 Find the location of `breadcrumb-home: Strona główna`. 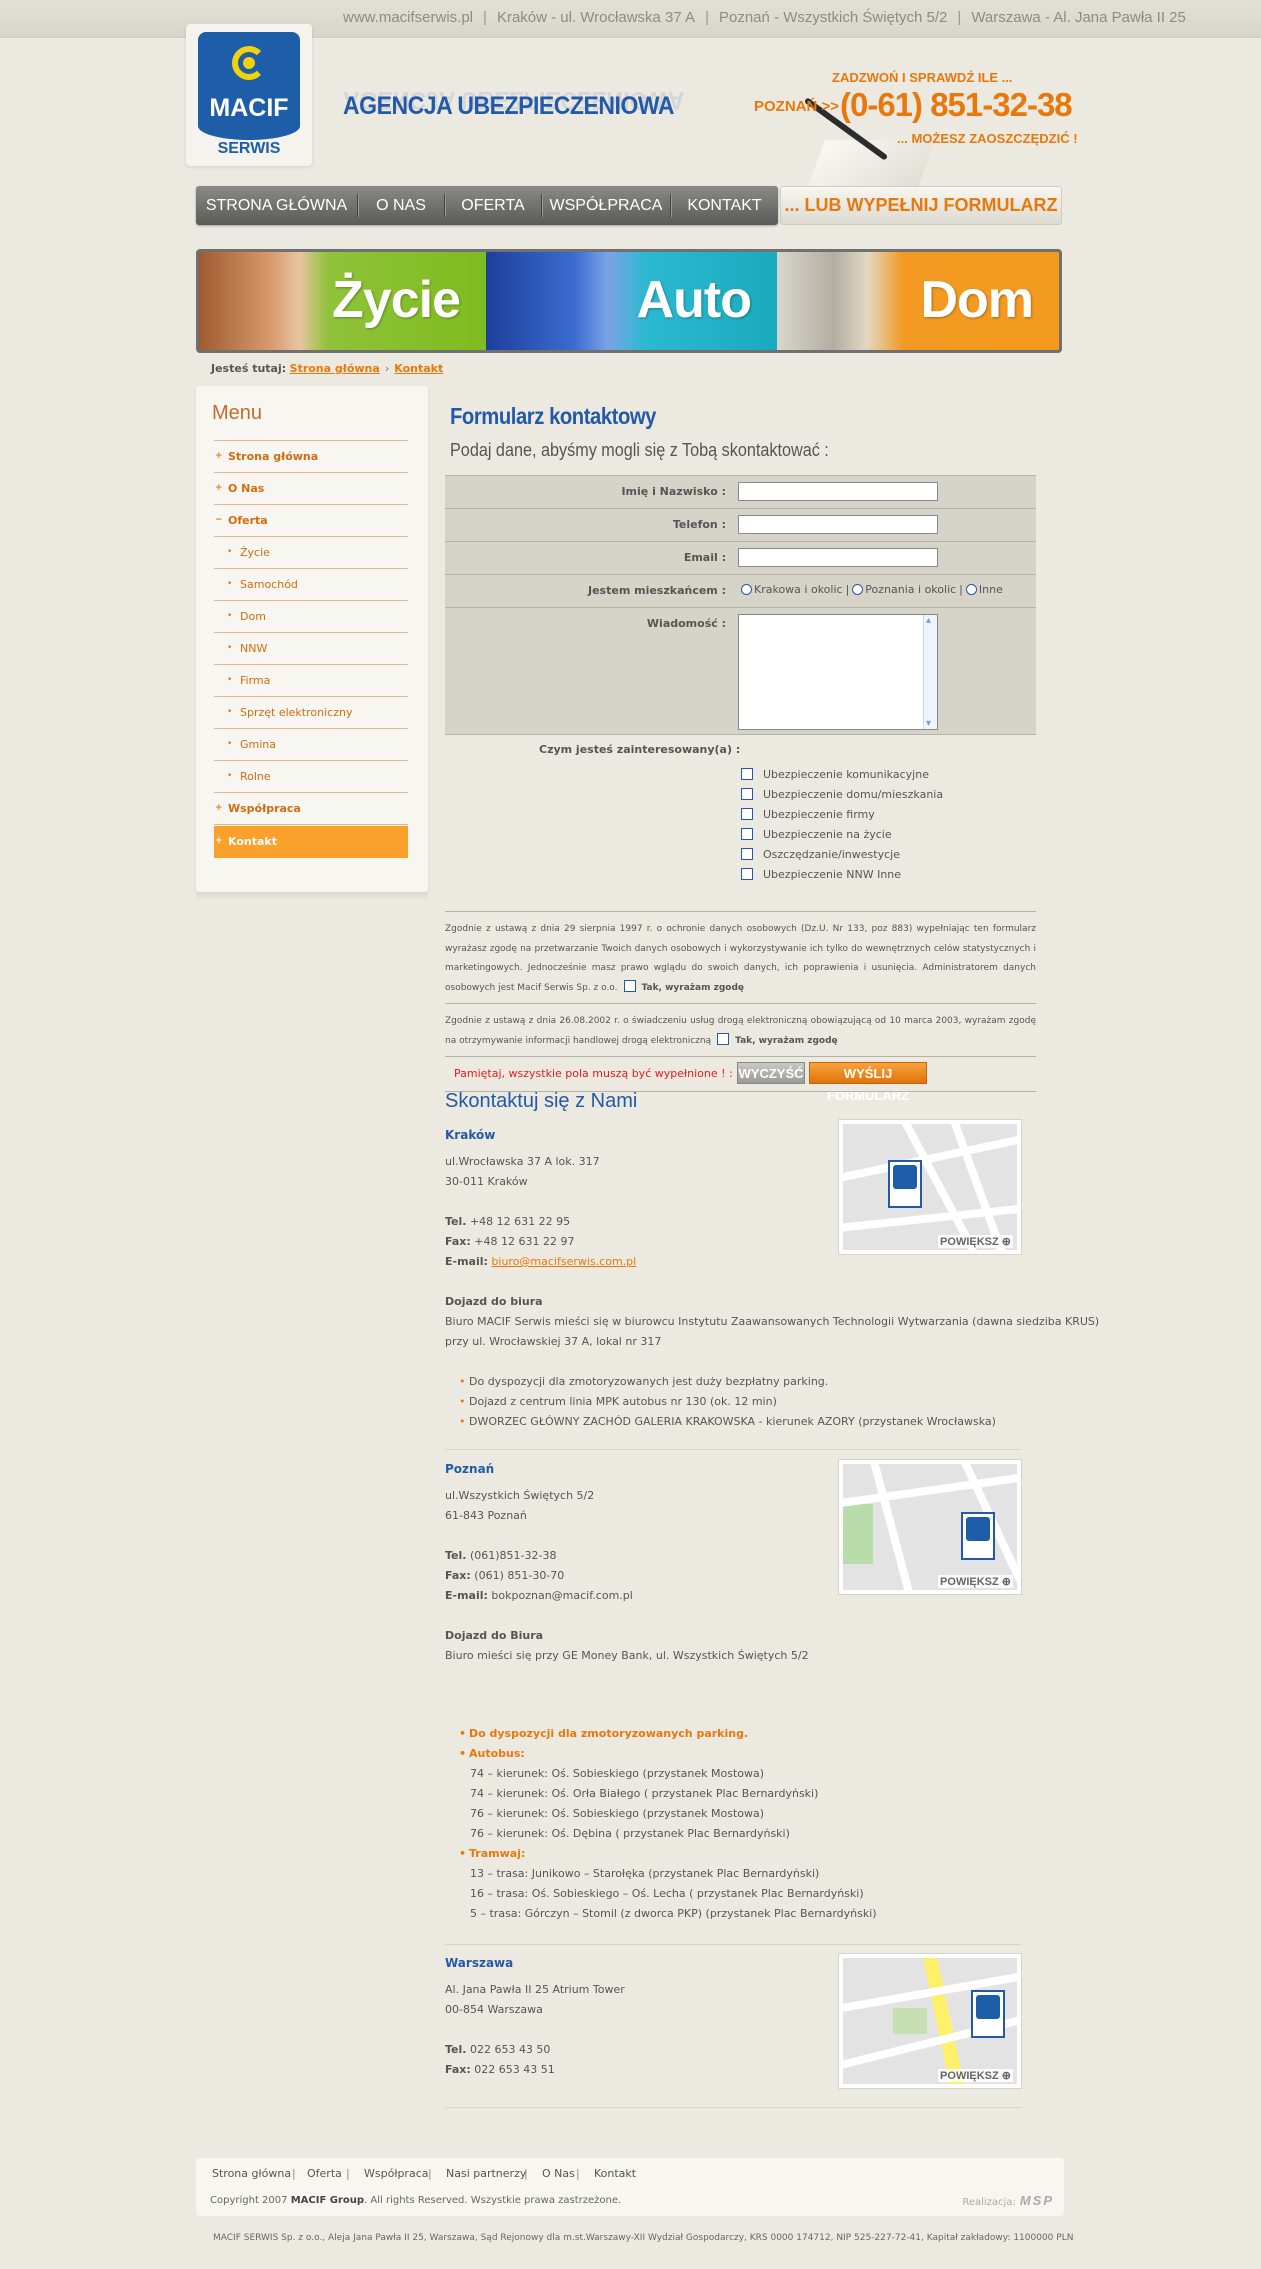

breadcrumb-home: Strona główna is located at coordinates (335, 368).